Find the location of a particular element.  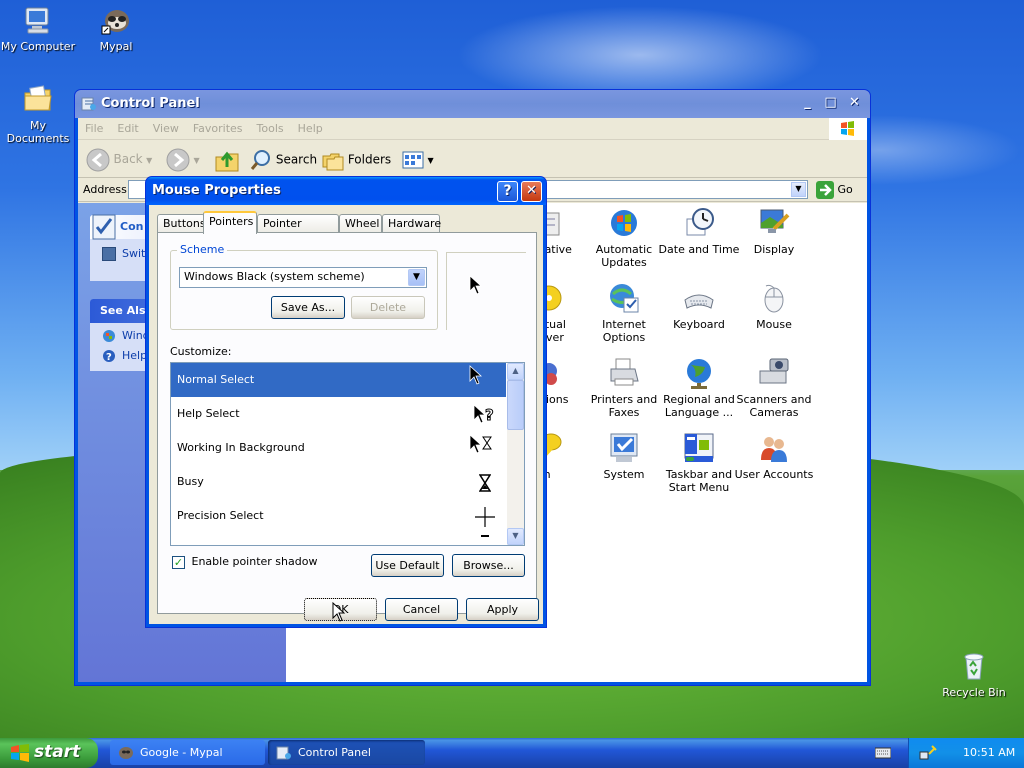

cp-item-scanners-and-cameras: Scanners and Cameras is located at coordinates (774, 388).